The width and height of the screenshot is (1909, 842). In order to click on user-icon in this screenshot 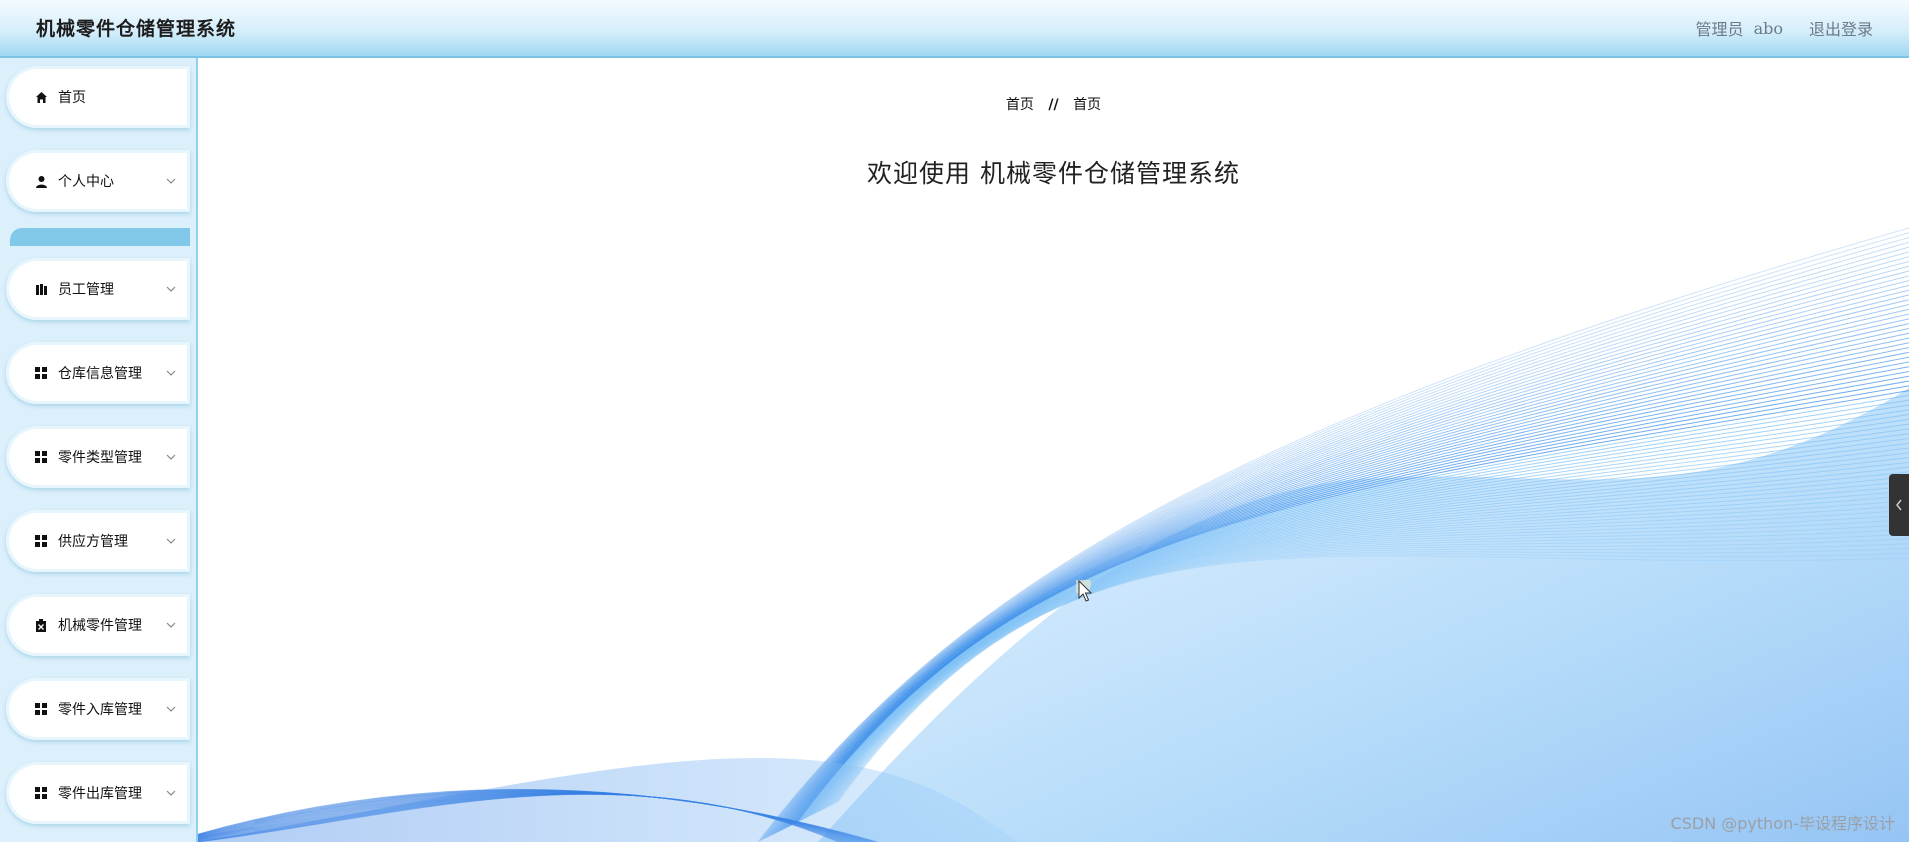, I will do `click(41, 181)`.